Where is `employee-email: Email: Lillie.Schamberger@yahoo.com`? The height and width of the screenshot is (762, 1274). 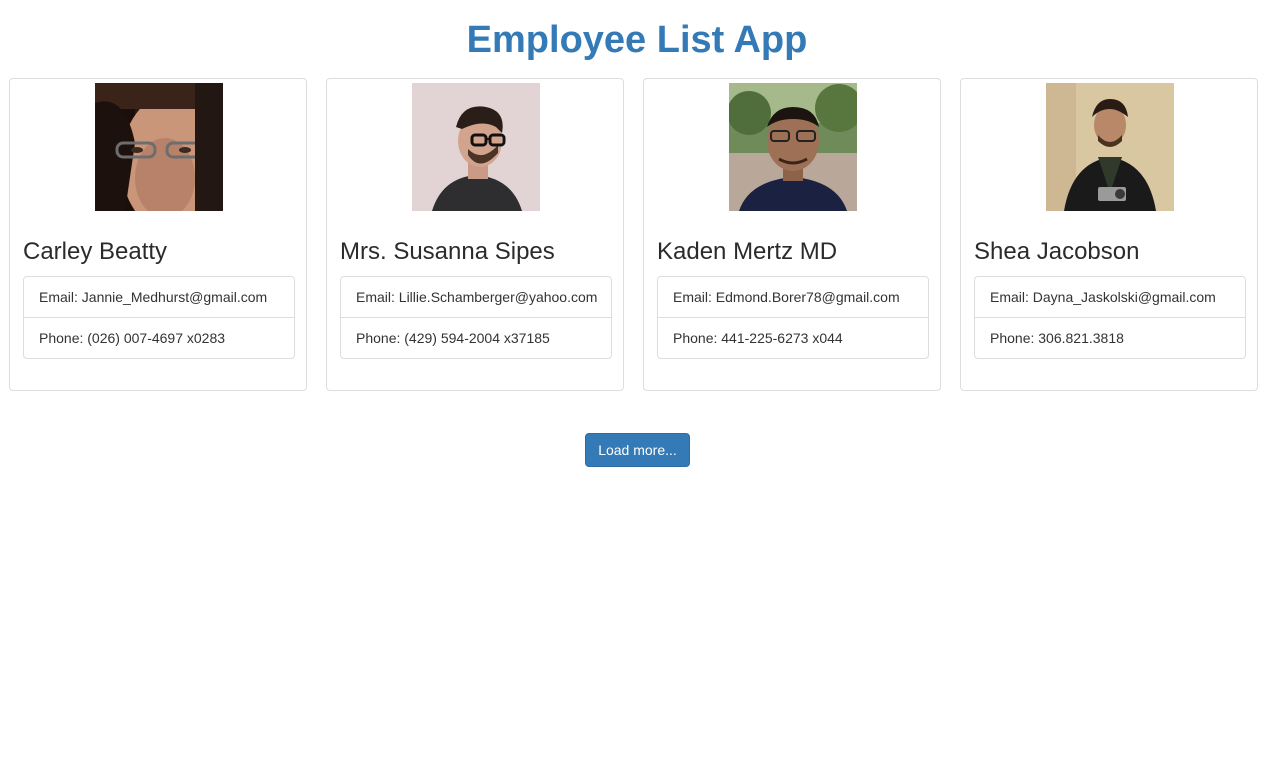 employee-email: Email: Lillie.Schamberger@yahoo.com is located at coordinates (477, 297).